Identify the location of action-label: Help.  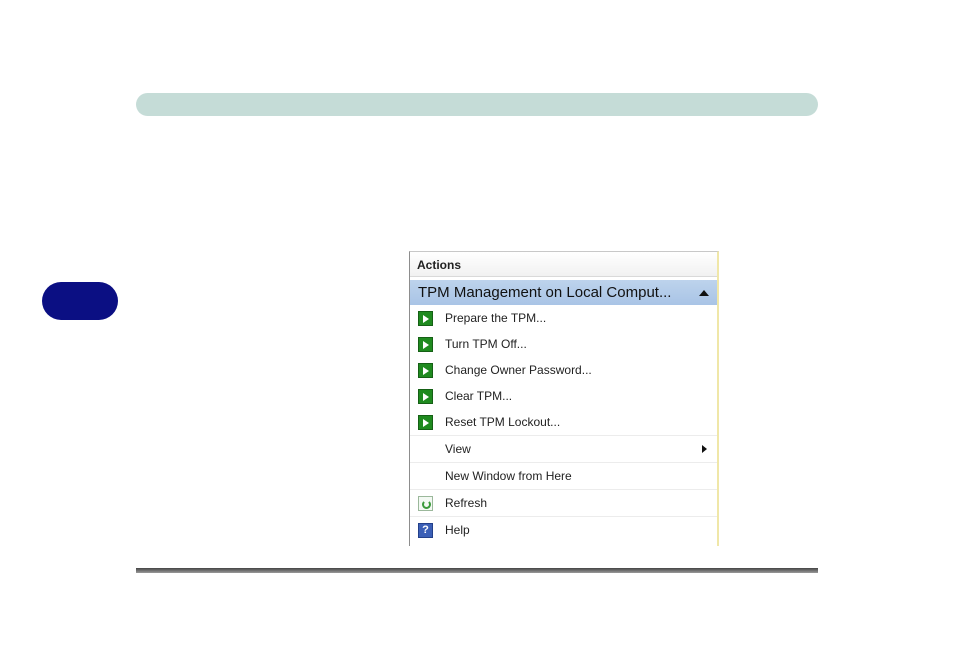
(457, 530).